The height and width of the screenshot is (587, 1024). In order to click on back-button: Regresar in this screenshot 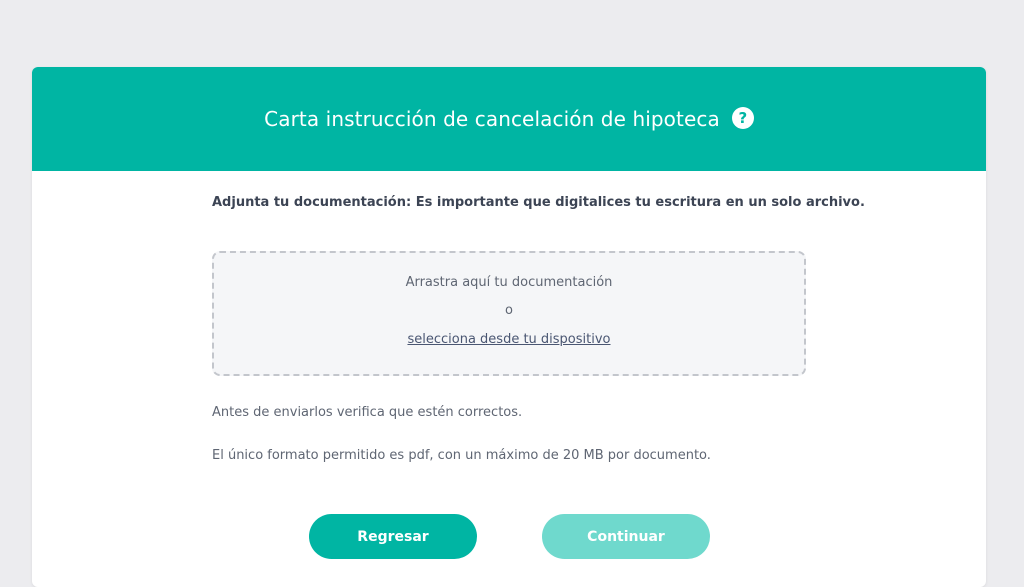, I will do `click(393, 536)`.